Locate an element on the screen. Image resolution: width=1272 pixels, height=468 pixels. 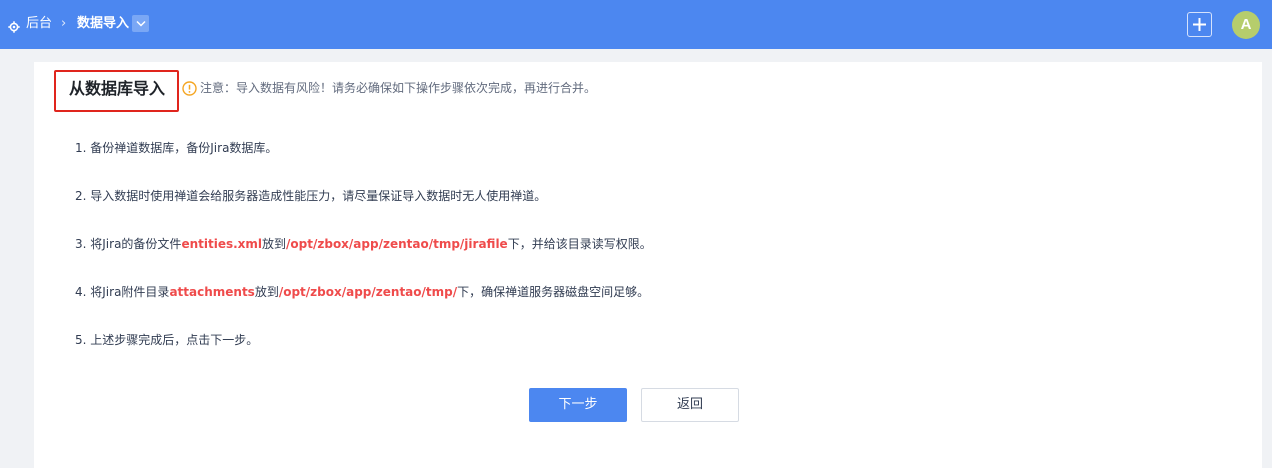
step-4-text-a: 4. 将Jira附件目录 is located at coordinates (122, 292).